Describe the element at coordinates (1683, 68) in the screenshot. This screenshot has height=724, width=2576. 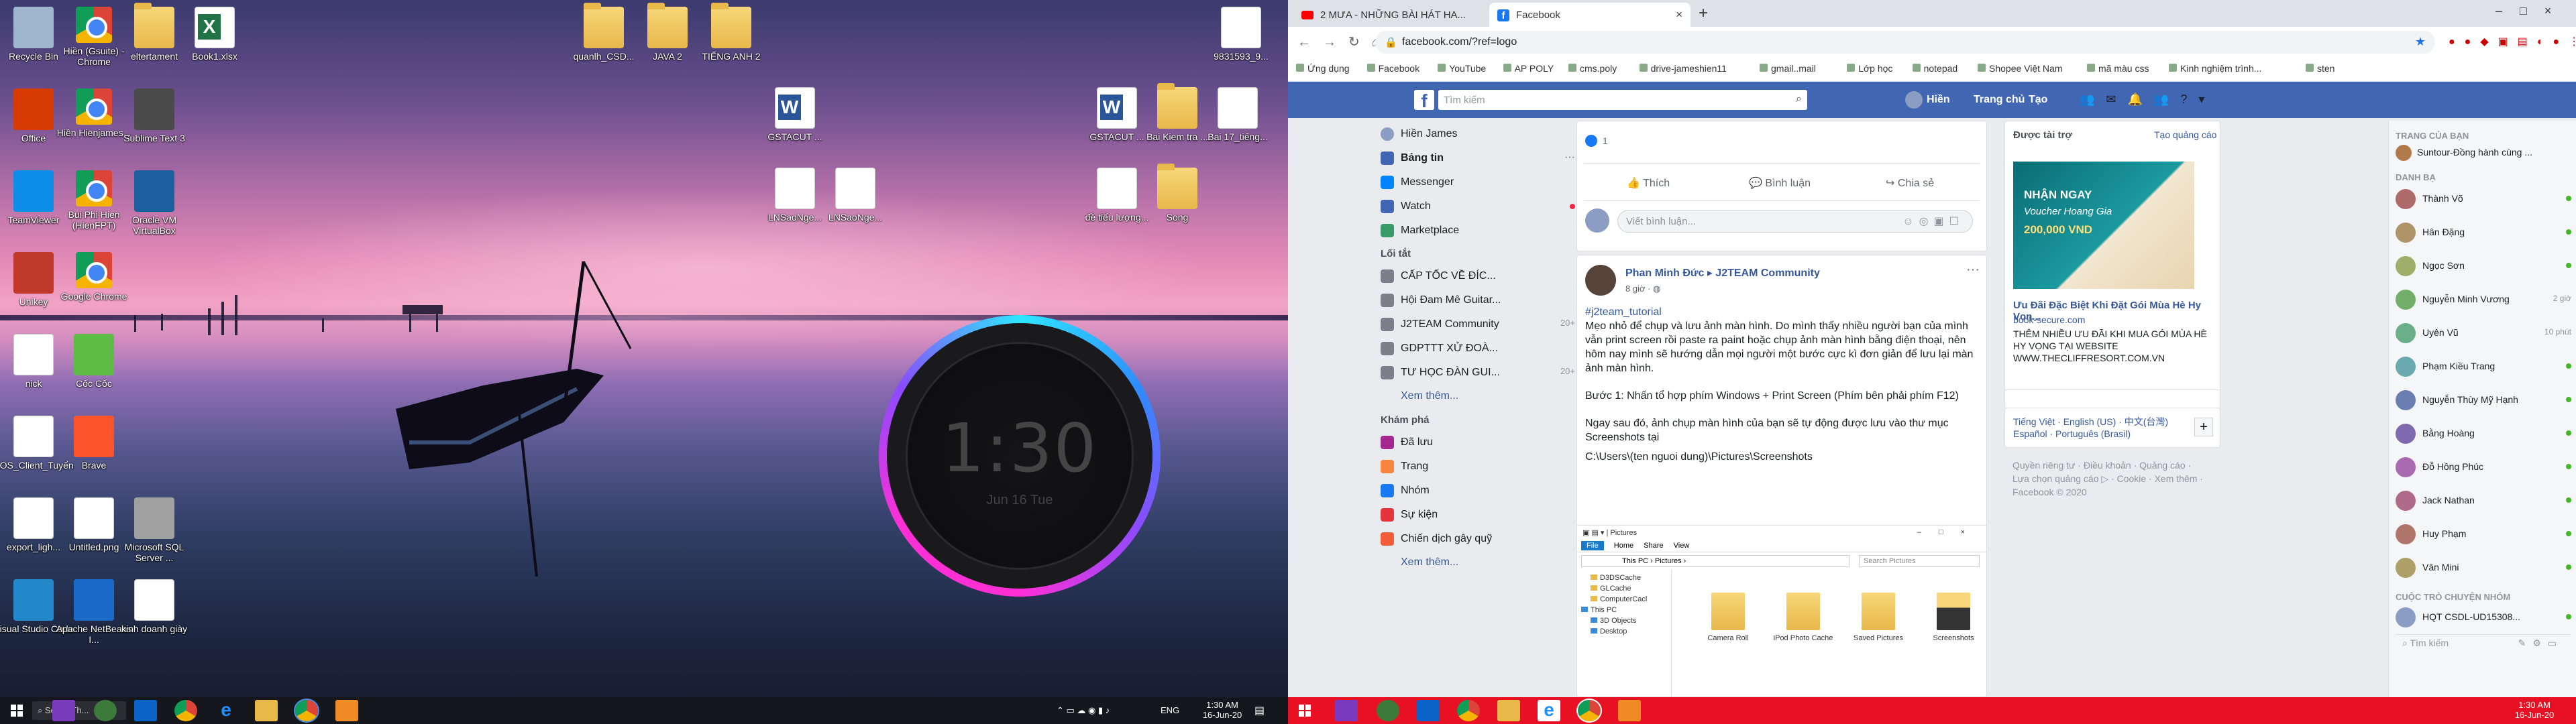
I see `bookmark-item: drive-jameshien11` at that location.